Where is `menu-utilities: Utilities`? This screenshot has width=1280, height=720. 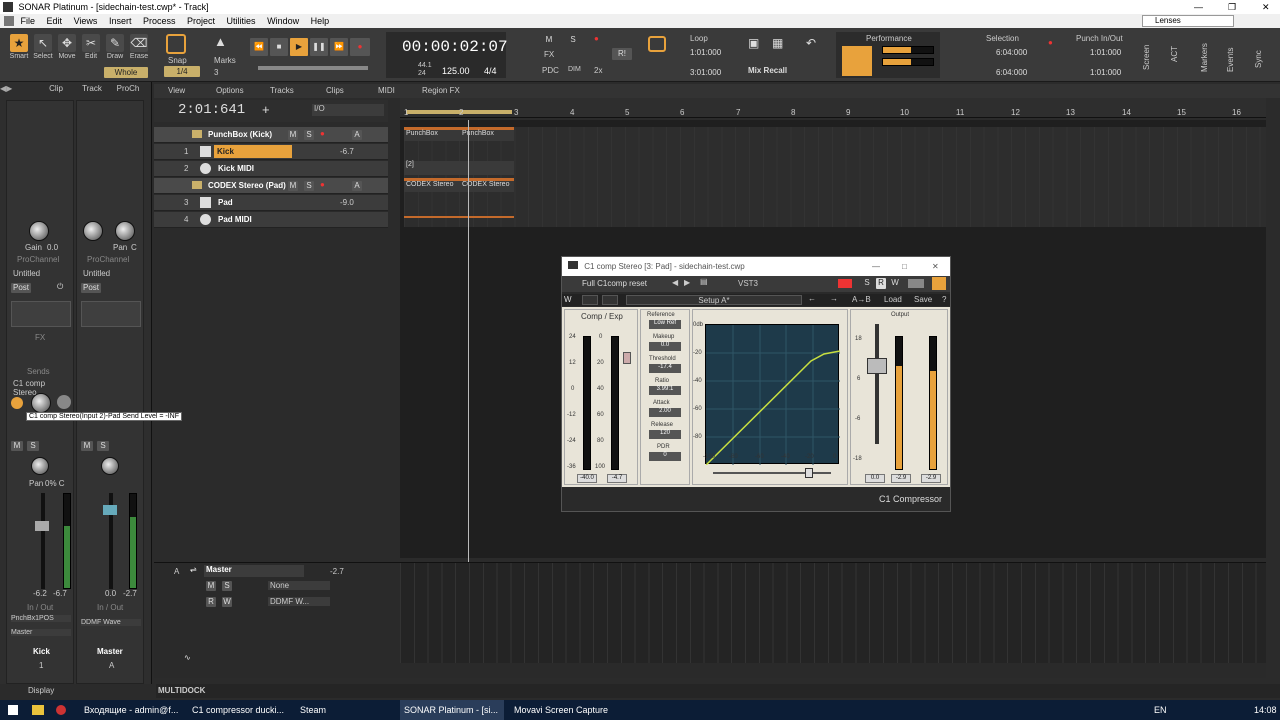 menu-utilities: Utilities is located at coordinates (241, 21).